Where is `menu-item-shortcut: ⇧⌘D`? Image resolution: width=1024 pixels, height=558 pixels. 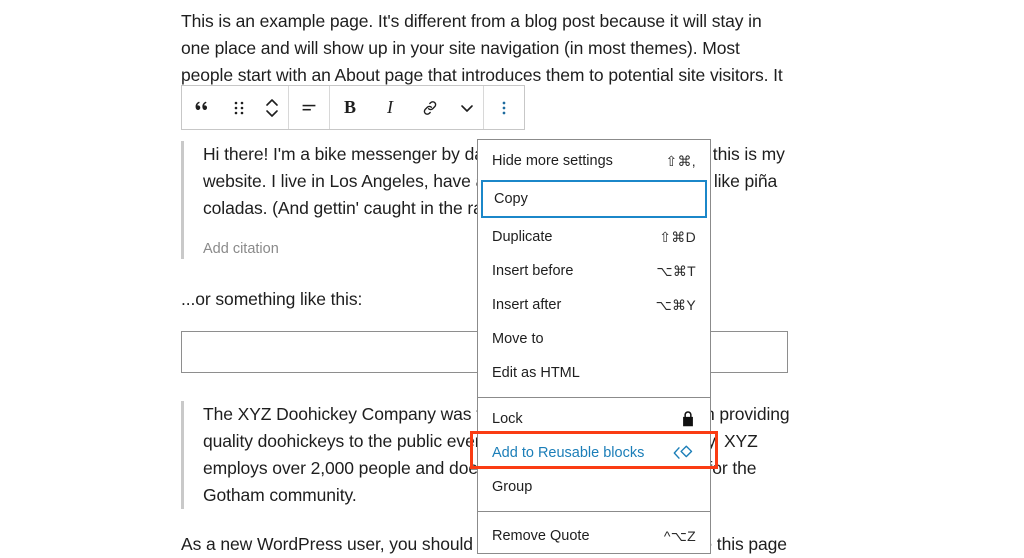
menu-item-shortcut: ⇧⌘D is located at coordinates (677, 236).